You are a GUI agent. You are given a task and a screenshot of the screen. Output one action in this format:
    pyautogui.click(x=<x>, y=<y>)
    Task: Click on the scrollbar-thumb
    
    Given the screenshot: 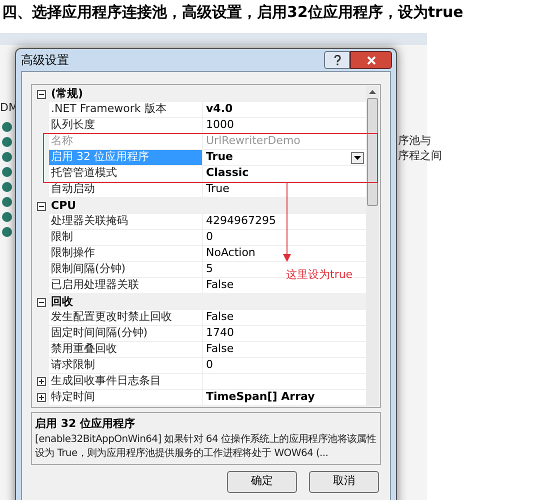 What is the action you would take?
    pyautogui.click(x=372, y=152)
    